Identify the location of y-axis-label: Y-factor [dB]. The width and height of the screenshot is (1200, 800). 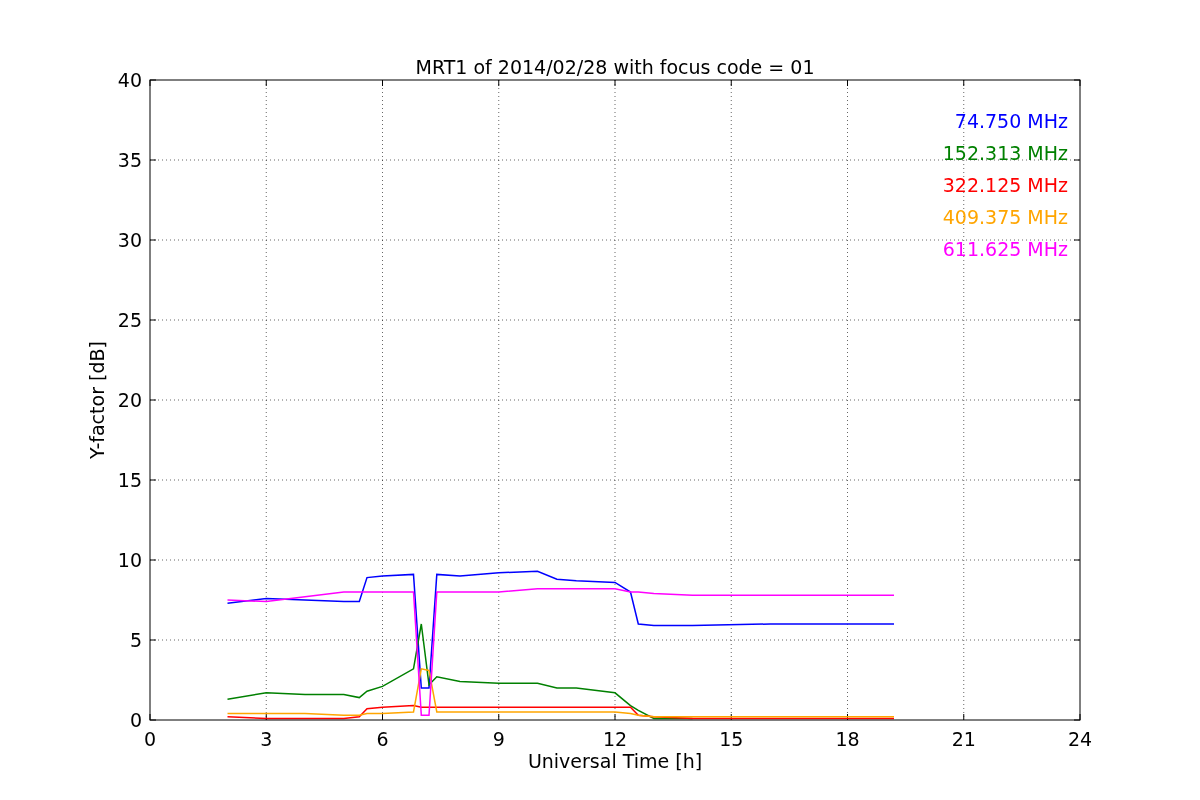
(97, 400).